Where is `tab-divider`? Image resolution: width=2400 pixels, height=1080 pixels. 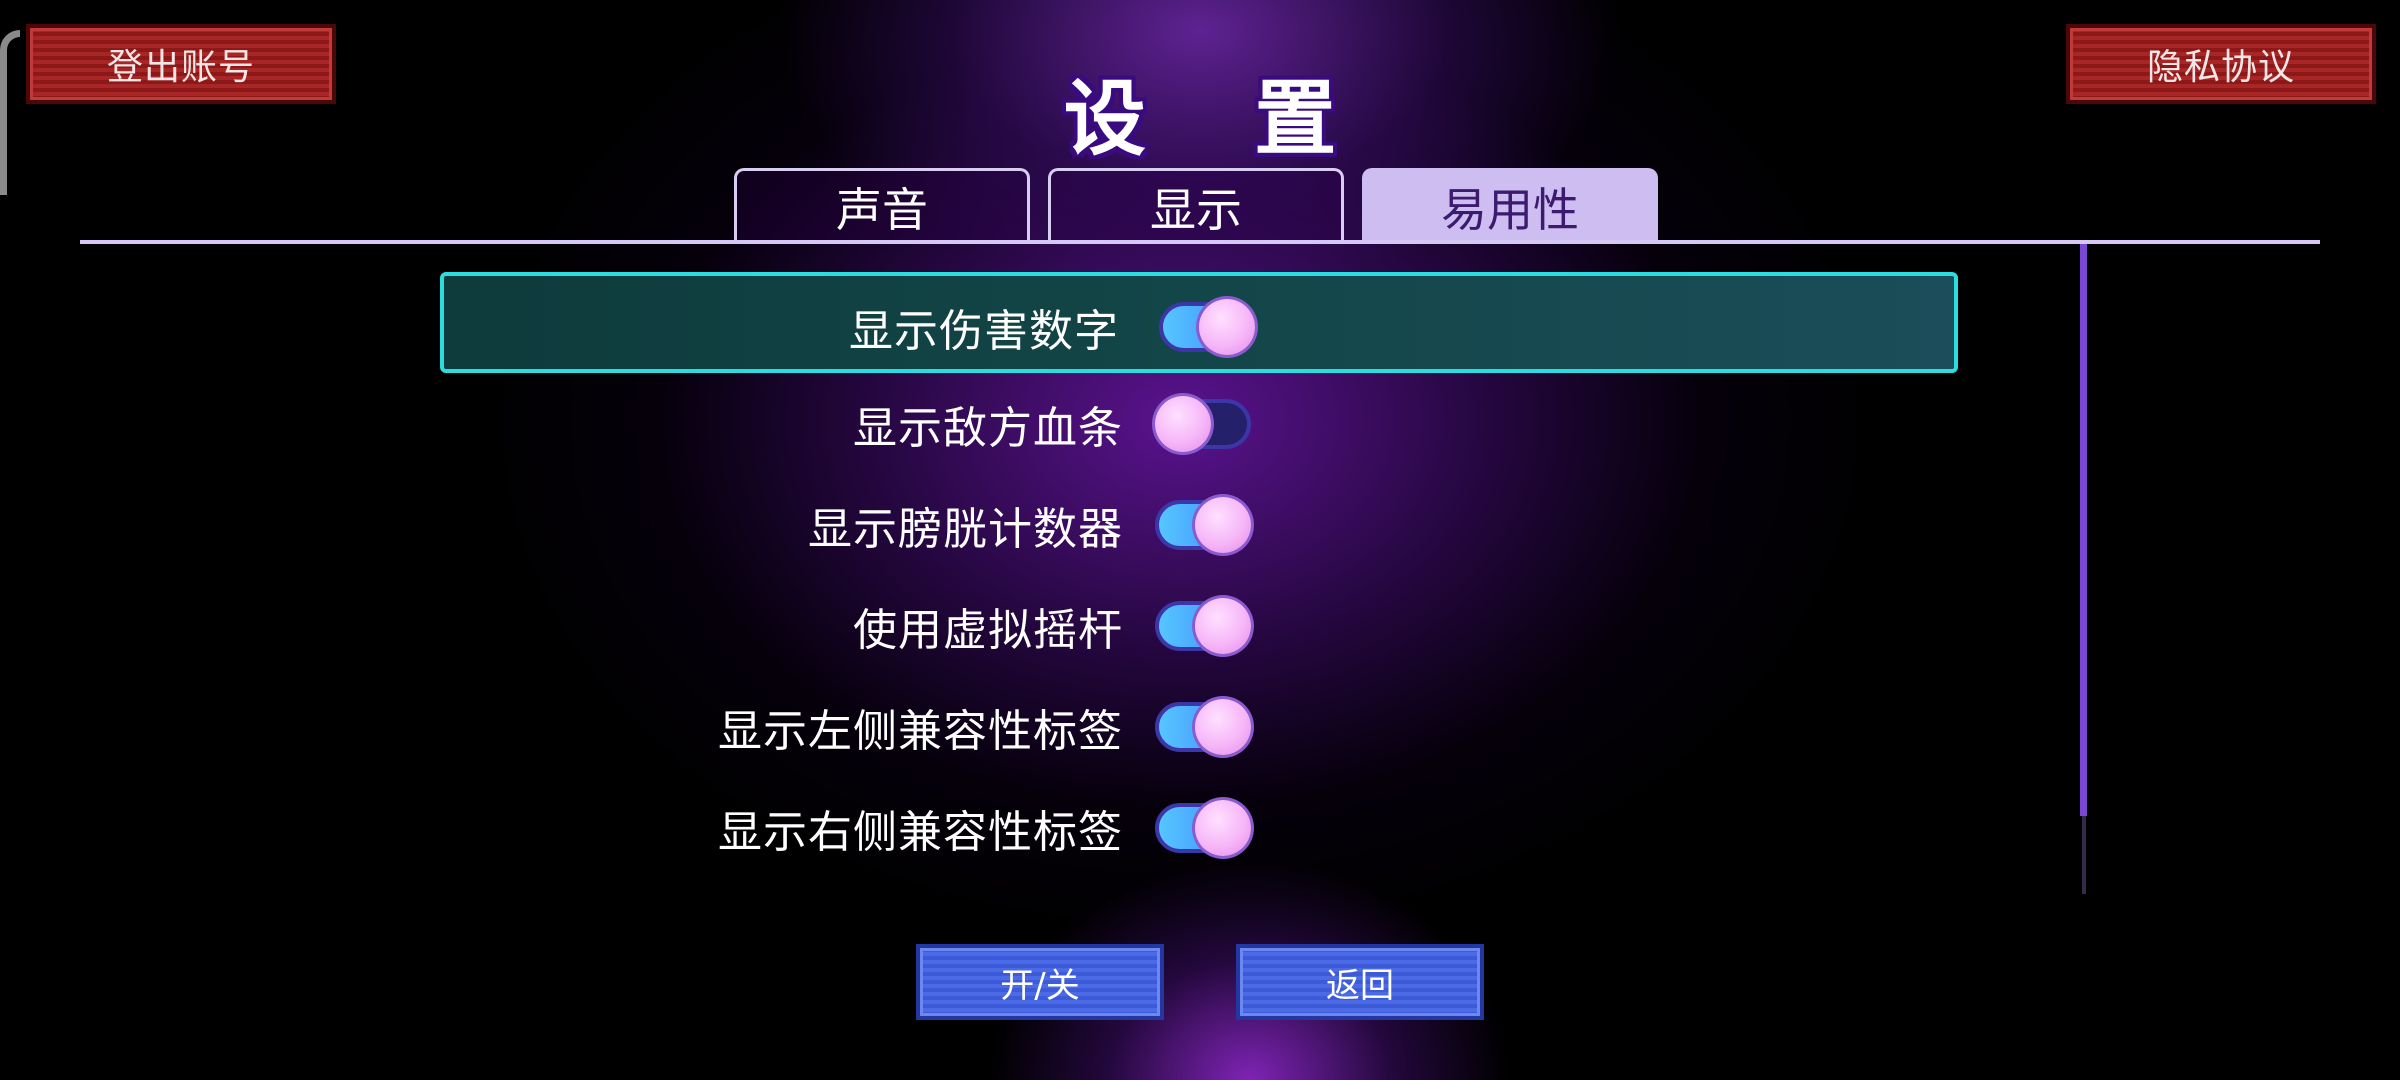 tab-divider is located at coordinates (1200, 242).